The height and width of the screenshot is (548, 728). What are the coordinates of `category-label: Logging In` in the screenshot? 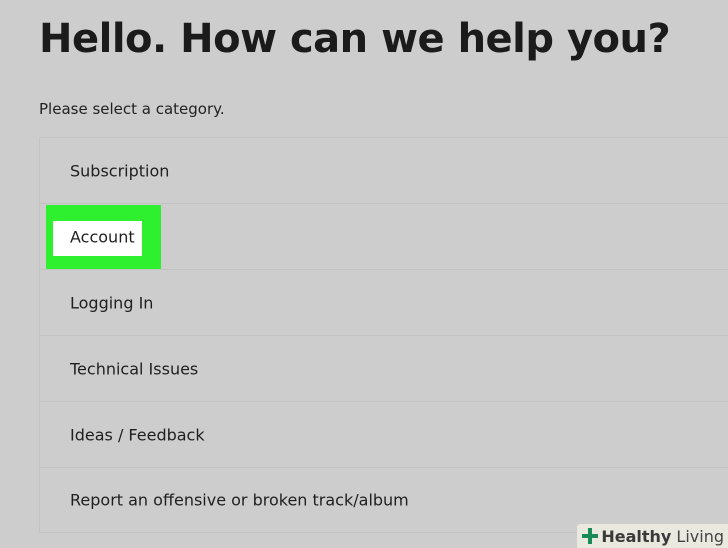 It's located at (112, 302).